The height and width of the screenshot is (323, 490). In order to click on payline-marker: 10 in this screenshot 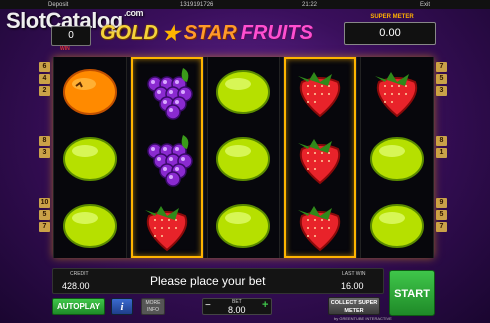, I will do `click(44, 203)`.